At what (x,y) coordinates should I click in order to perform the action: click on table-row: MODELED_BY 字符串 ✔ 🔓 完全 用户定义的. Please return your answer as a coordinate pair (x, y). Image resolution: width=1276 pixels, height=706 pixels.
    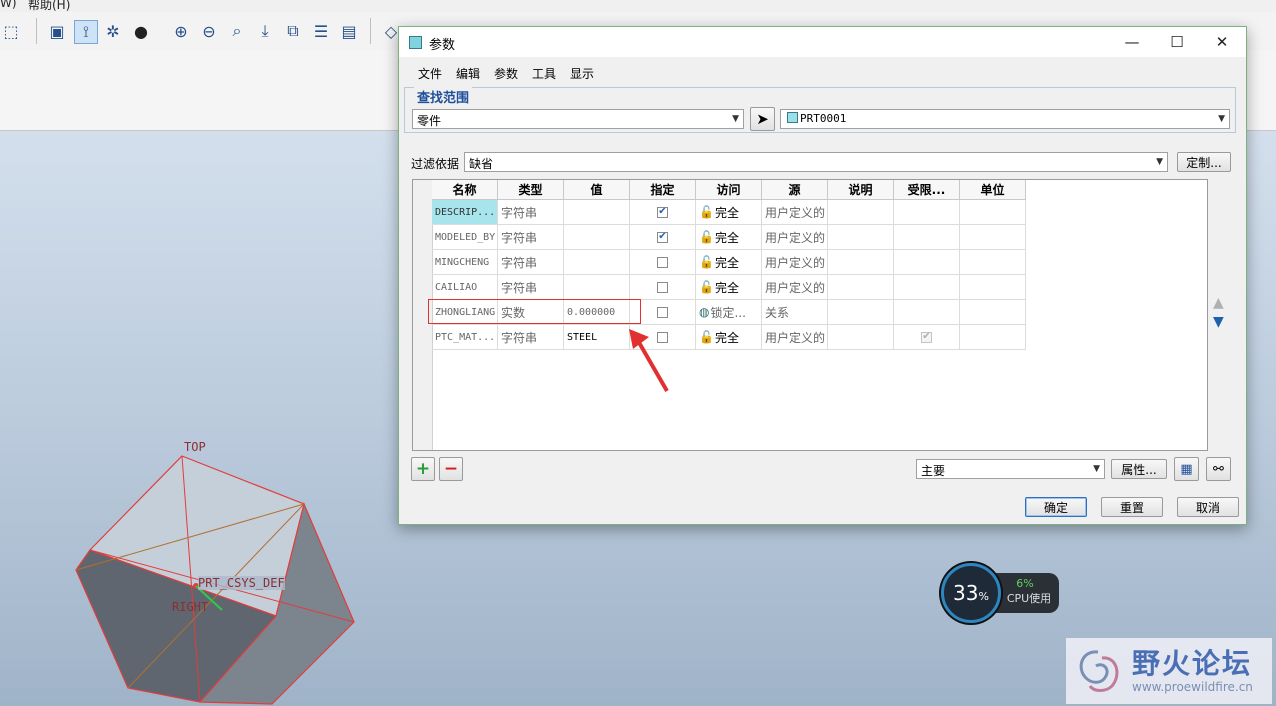
    Looking at the image, I should click on (729, 237).